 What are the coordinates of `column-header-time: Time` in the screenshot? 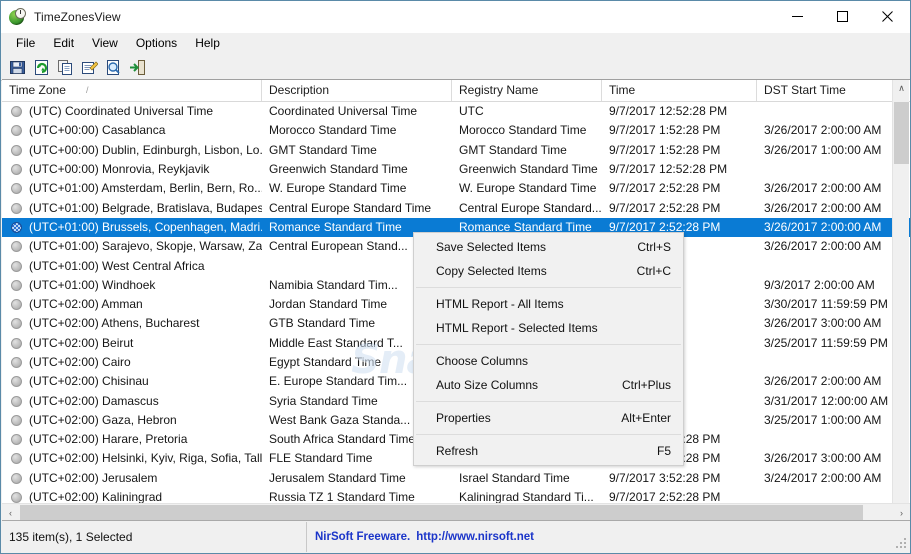 It's located at (679, 90).